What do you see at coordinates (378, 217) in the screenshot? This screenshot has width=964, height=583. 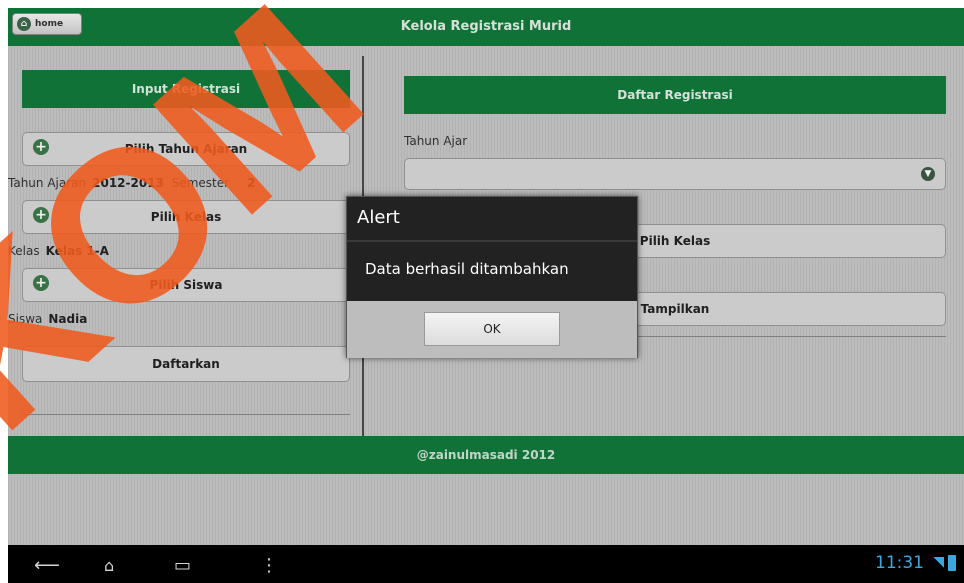 I see `dialog-title: Alert` at bounding box center [378, 217].